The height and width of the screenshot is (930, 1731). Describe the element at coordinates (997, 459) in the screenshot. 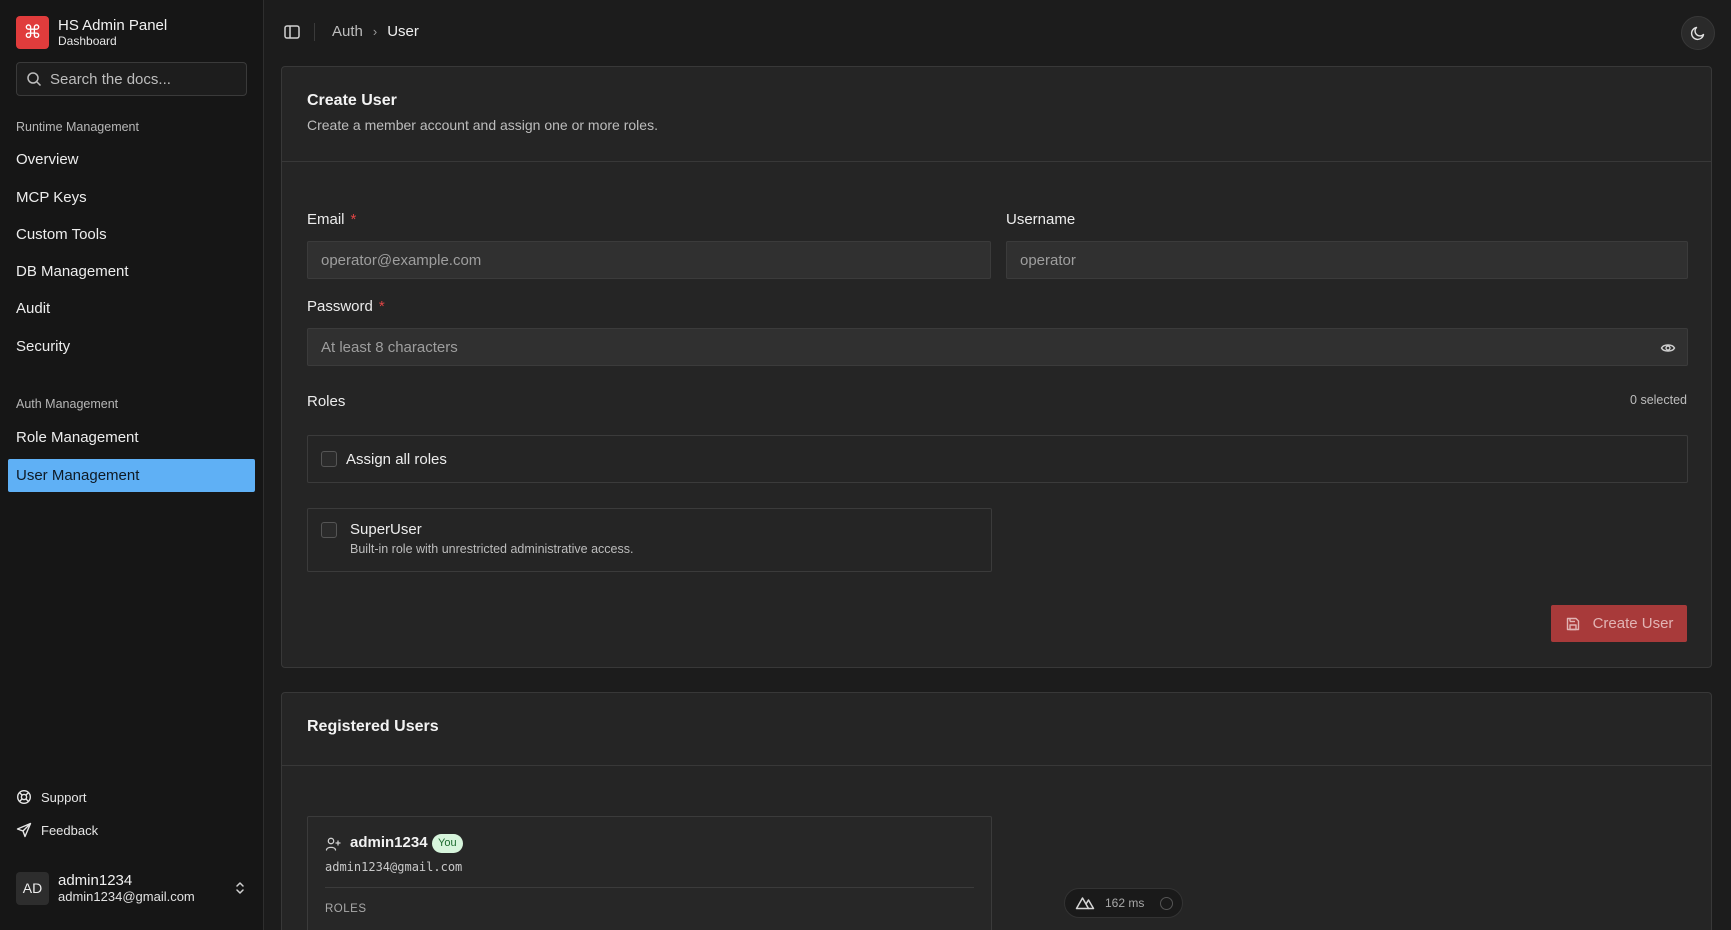

I see `assign-all-roles-option: Assign all roles` at that location.